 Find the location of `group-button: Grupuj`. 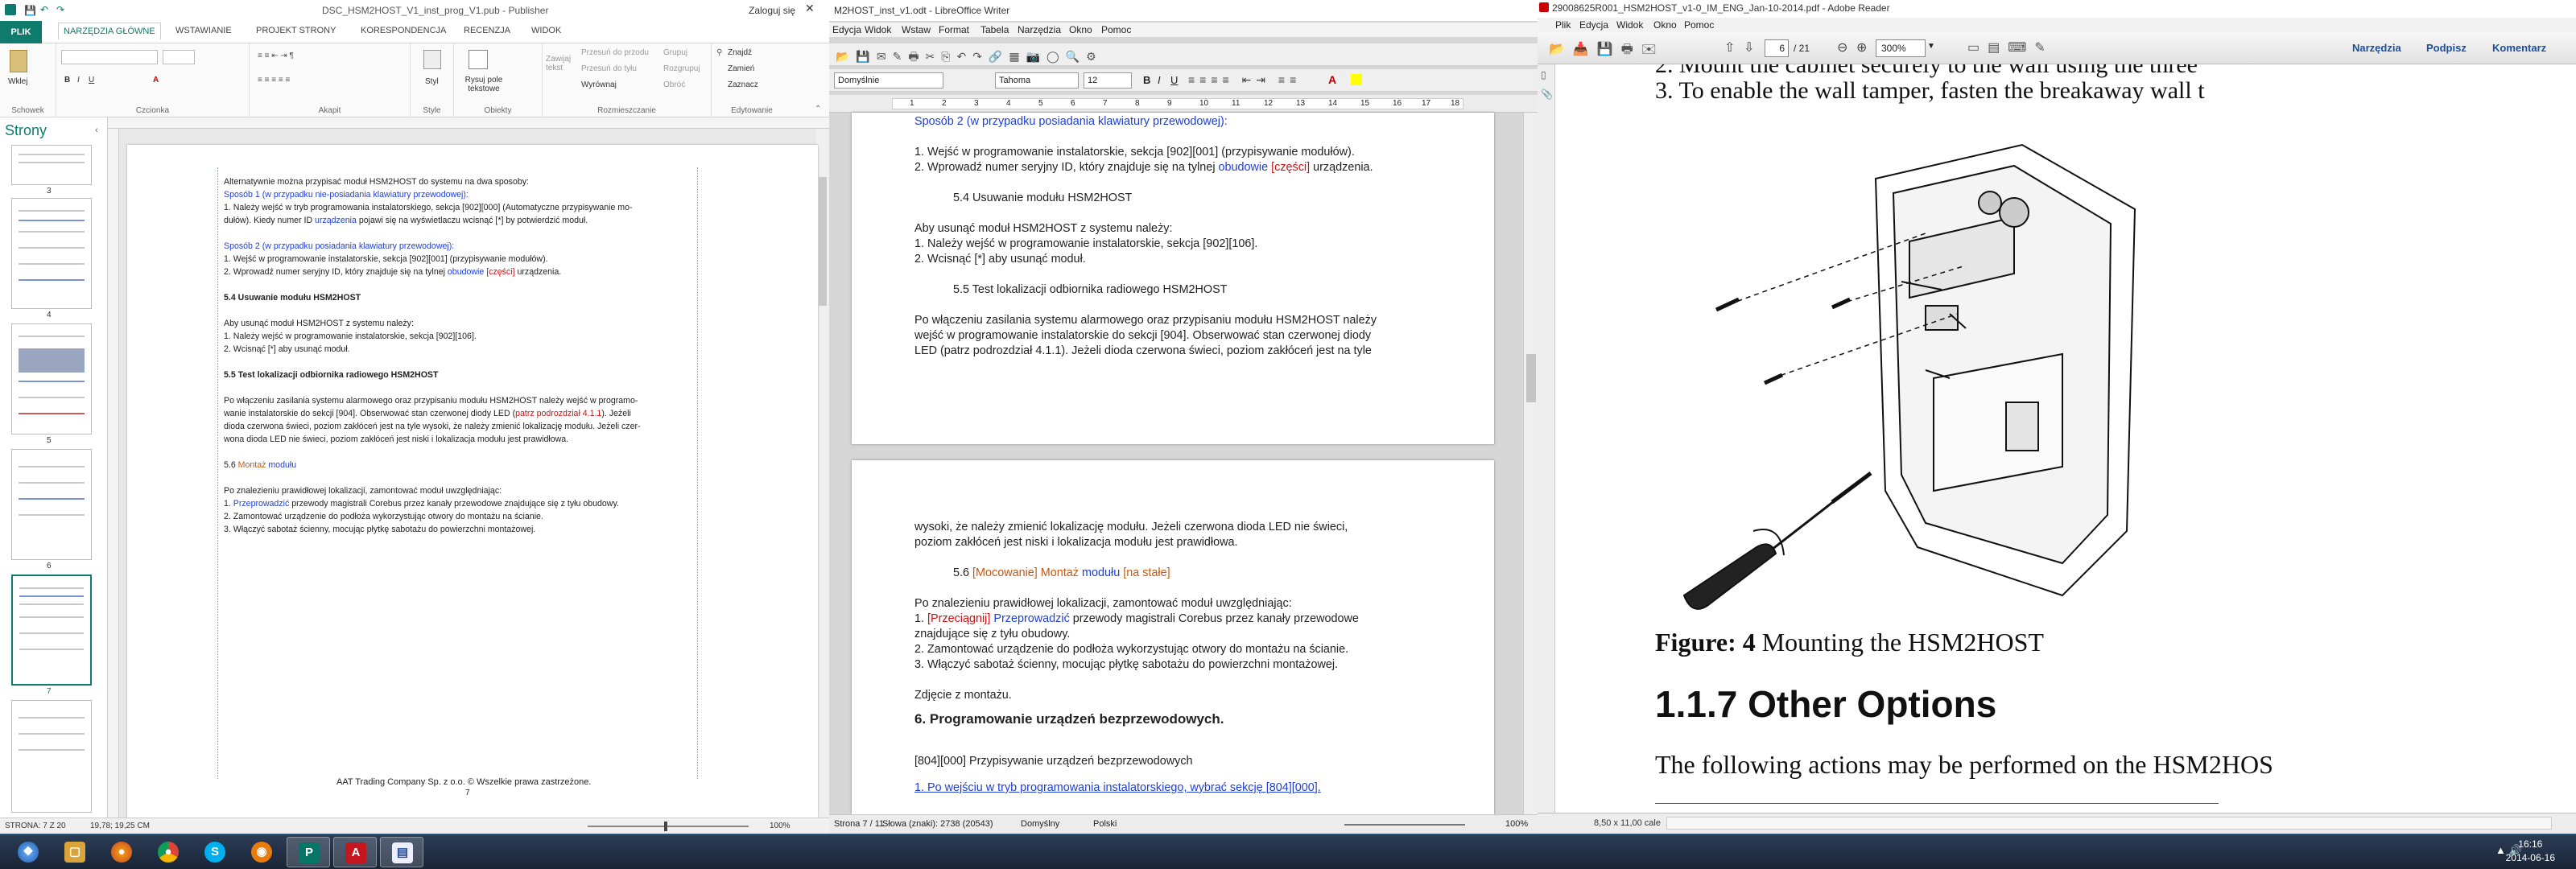

group-button: Grupuj is located at coordinates (675, 52).